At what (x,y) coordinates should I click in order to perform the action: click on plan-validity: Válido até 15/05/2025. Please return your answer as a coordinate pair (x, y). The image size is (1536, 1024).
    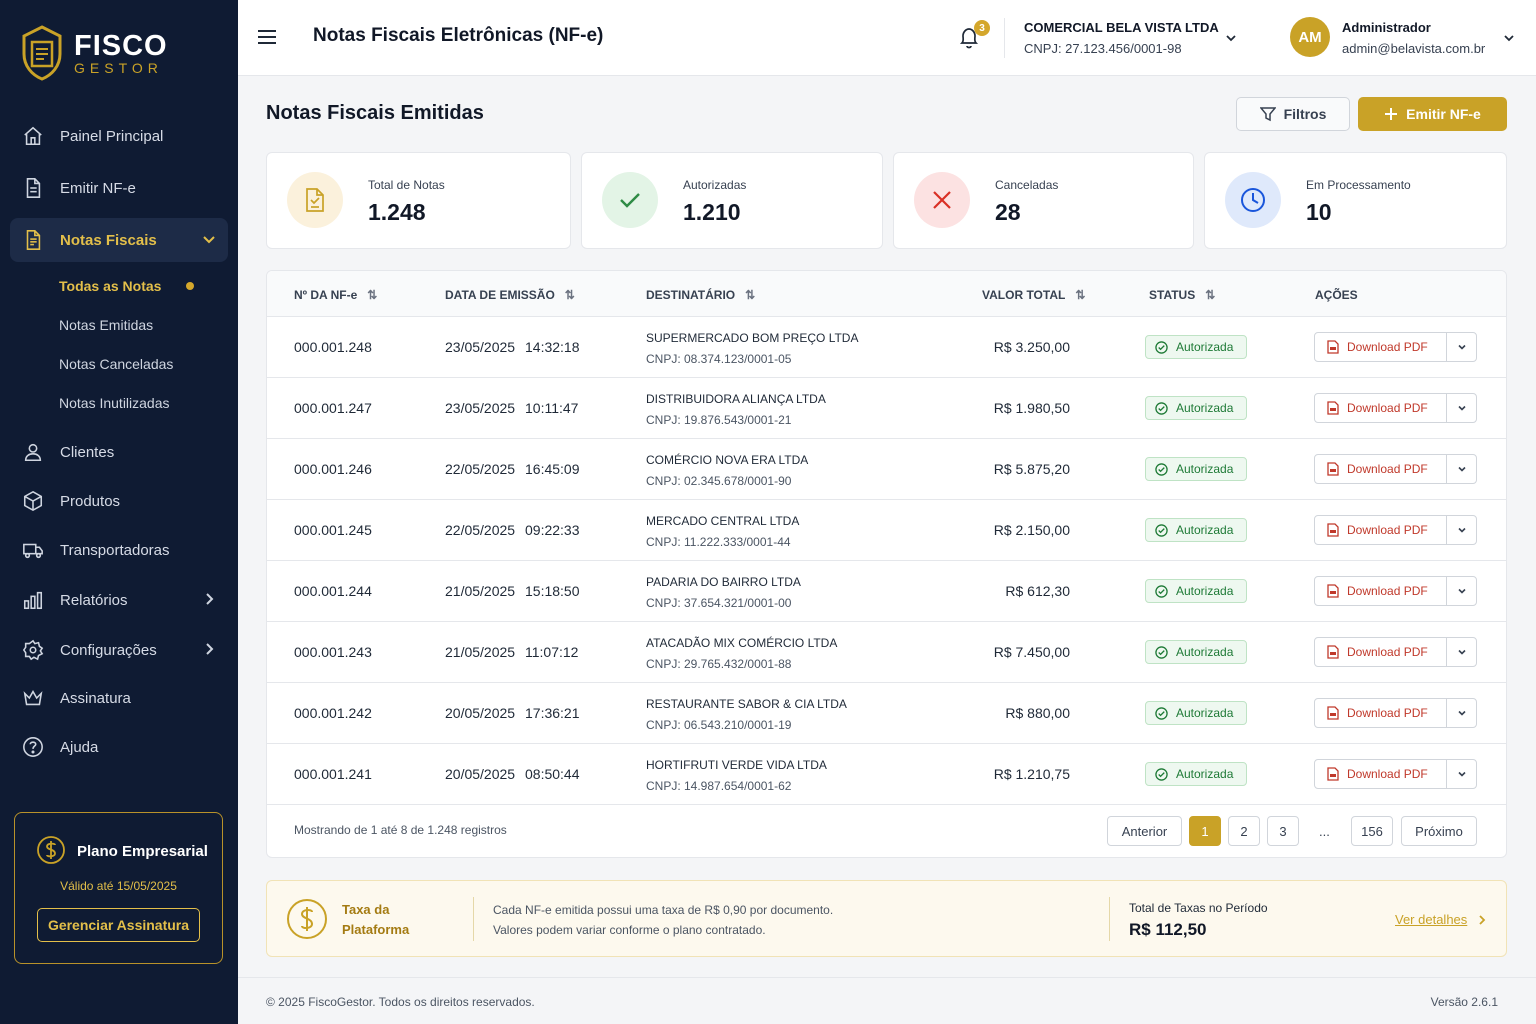
    Looking at the image, I should click on (118, 886).